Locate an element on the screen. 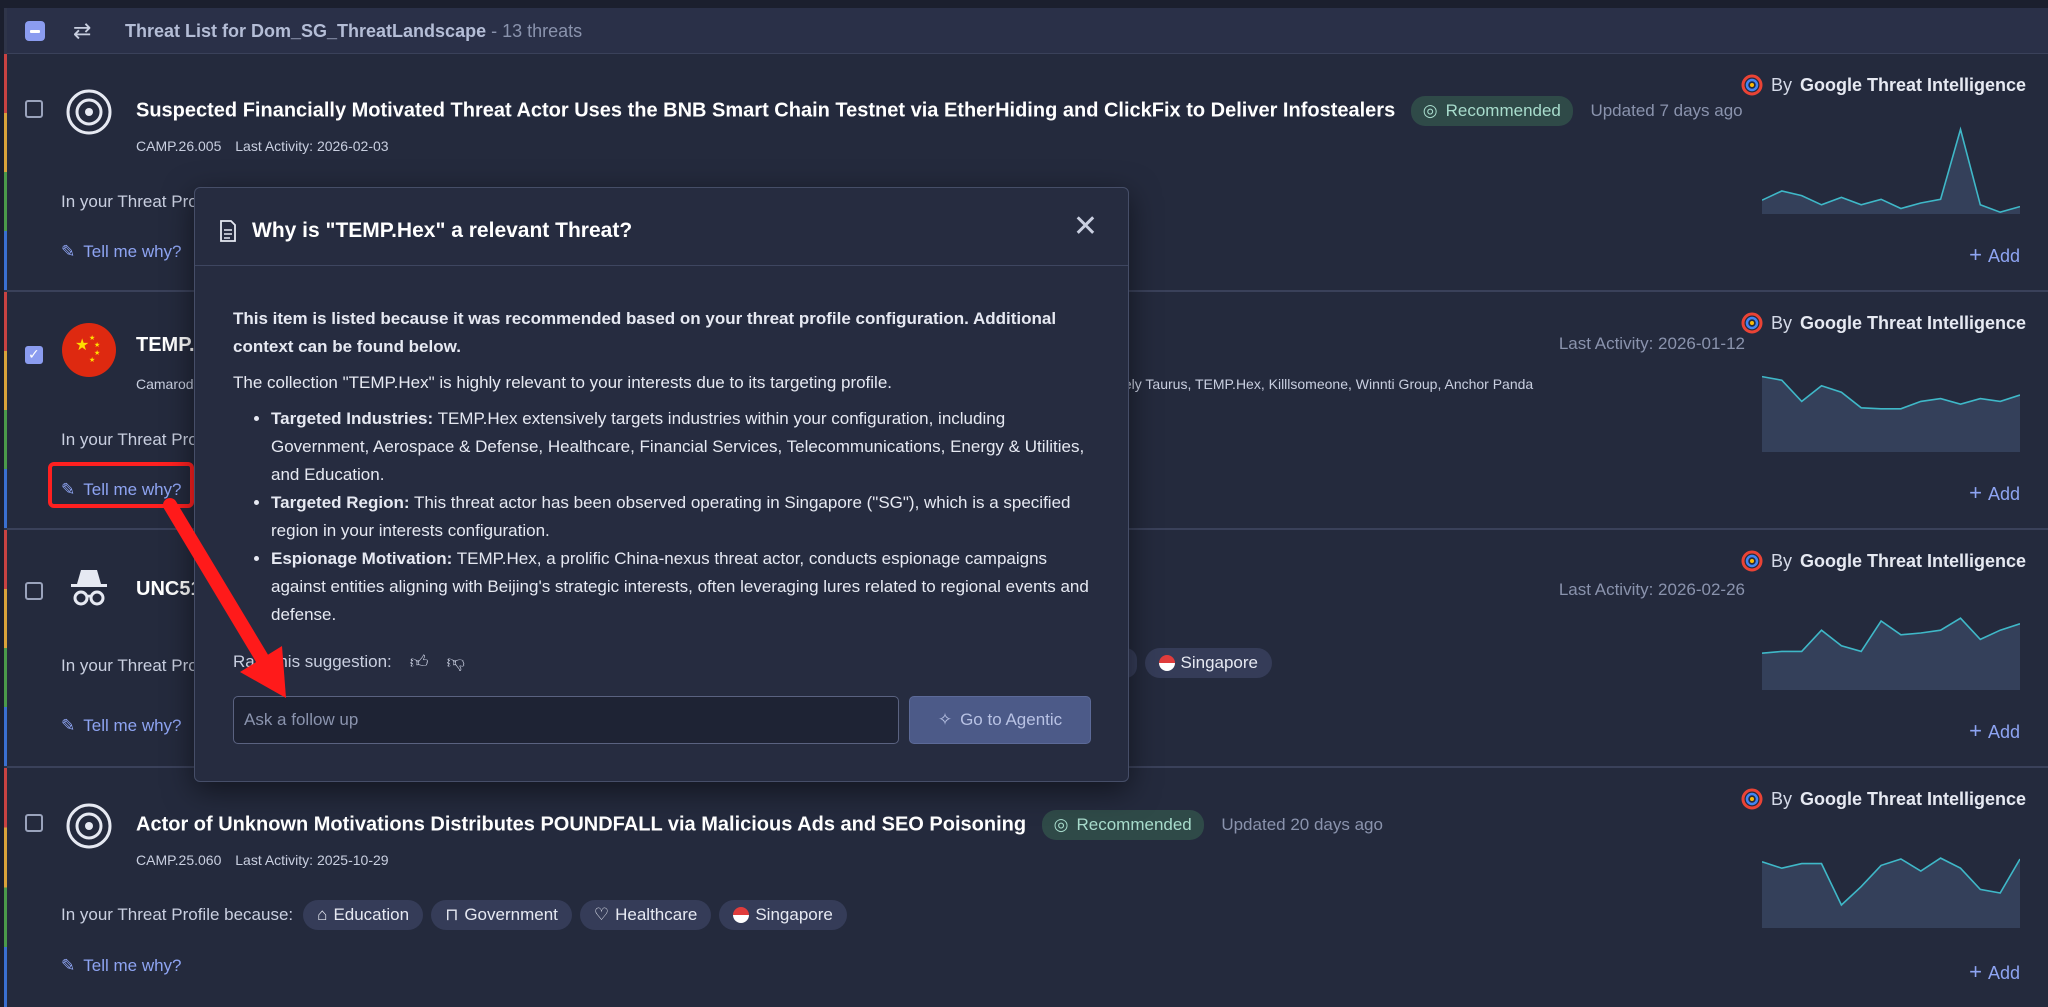  last-activity: Last Activity: 2026-01-12 is located at coordinates (1651, 343).